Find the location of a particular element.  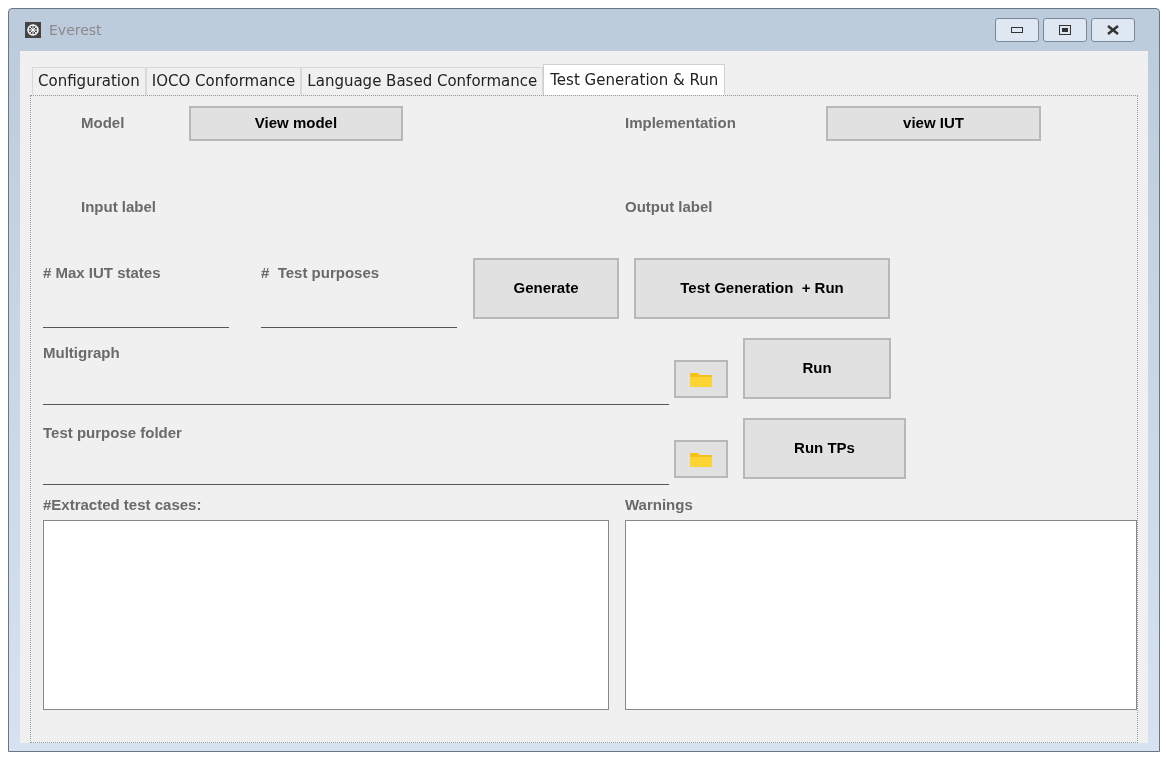

field-label: Model is located at coordinates (103, 122).